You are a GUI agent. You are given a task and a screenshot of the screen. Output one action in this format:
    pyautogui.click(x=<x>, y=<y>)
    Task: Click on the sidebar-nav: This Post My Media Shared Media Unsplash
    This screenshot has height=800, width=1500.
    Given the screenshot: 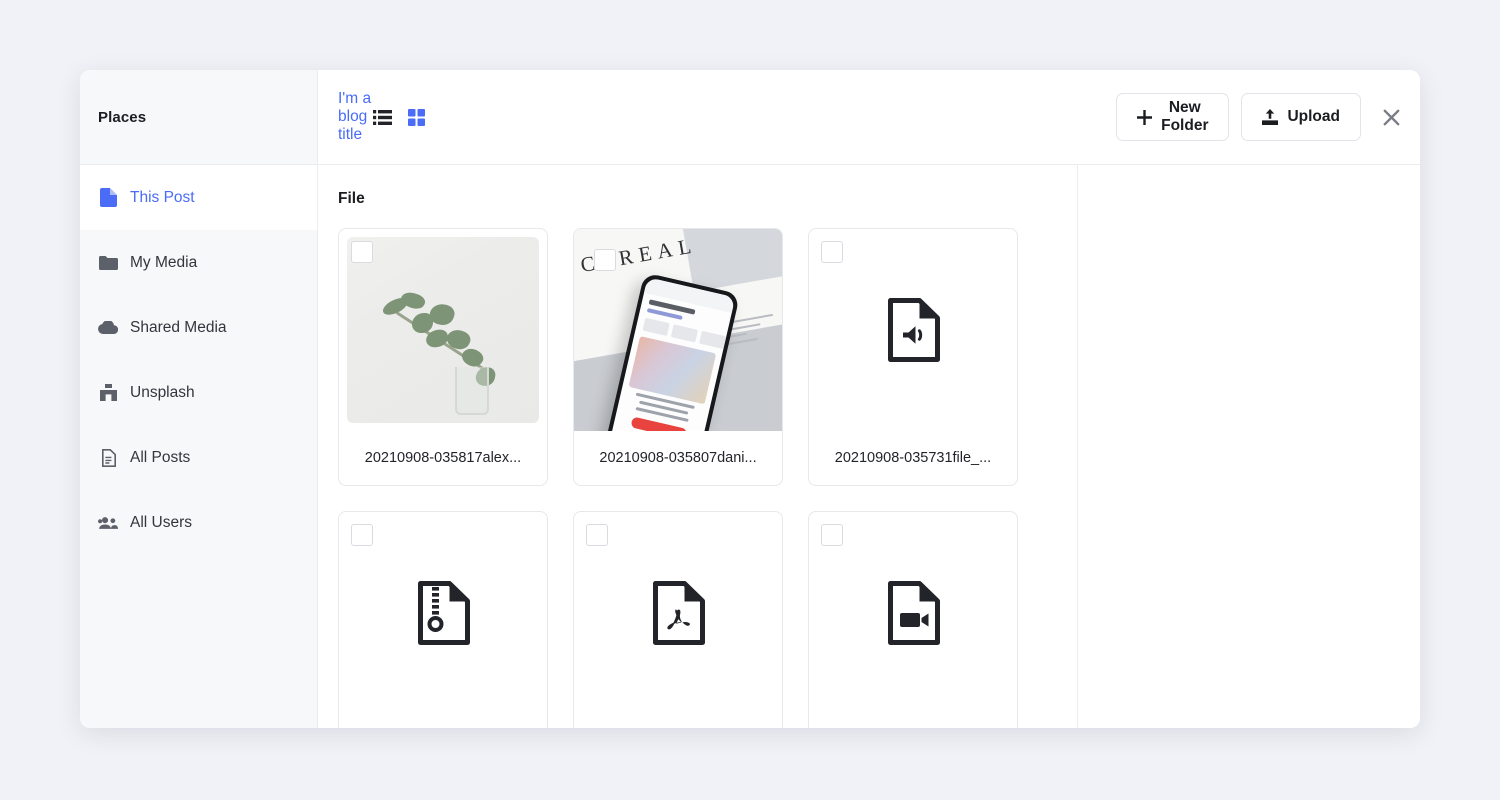 What is the action you would take?
    pyautogui.click(x=198, y=360)
    